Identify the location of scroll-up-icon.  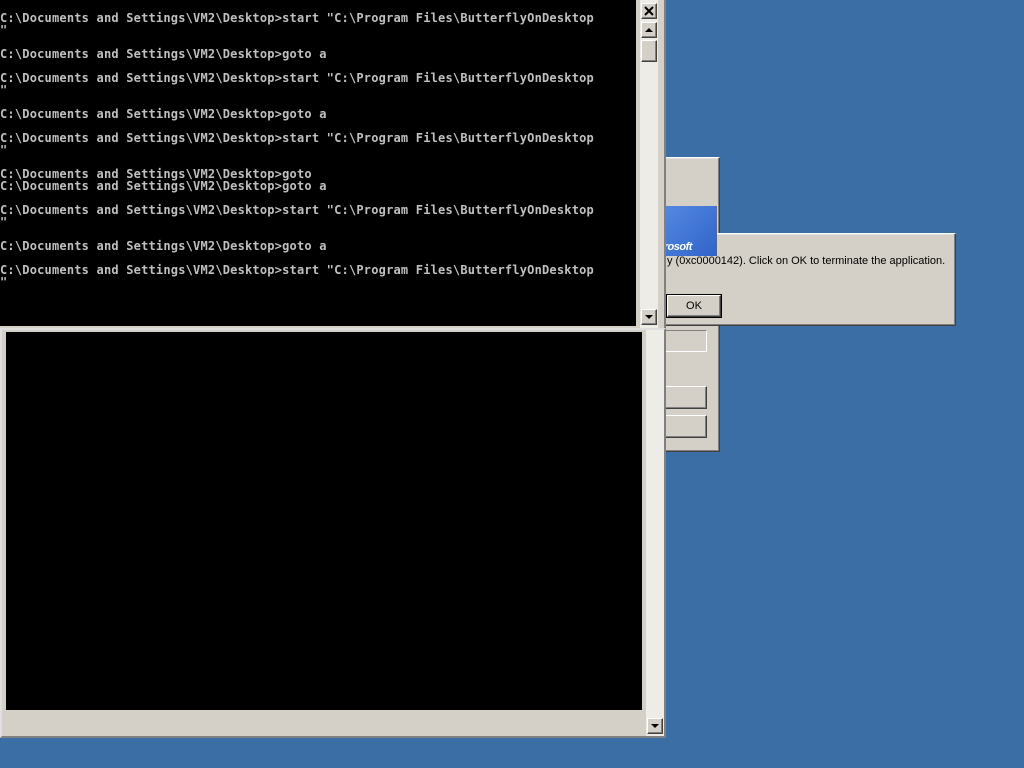
(649, 30).